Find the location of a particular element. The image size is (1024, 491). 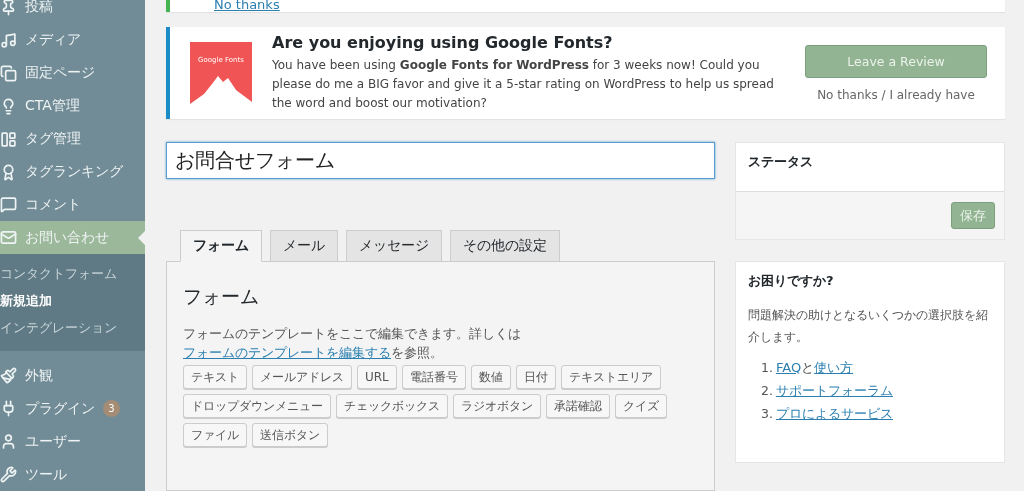

dismiss-link: No thanks / I already have is located at coordinates (896, 94).